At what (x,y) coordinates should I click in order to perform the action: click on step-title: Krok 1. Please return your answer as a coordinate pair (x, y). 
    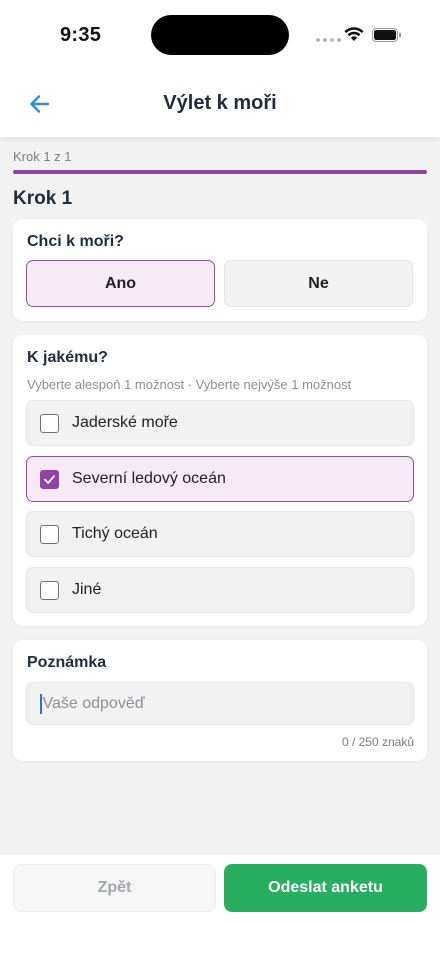
    Looking at the image, I should click on (43, 198).